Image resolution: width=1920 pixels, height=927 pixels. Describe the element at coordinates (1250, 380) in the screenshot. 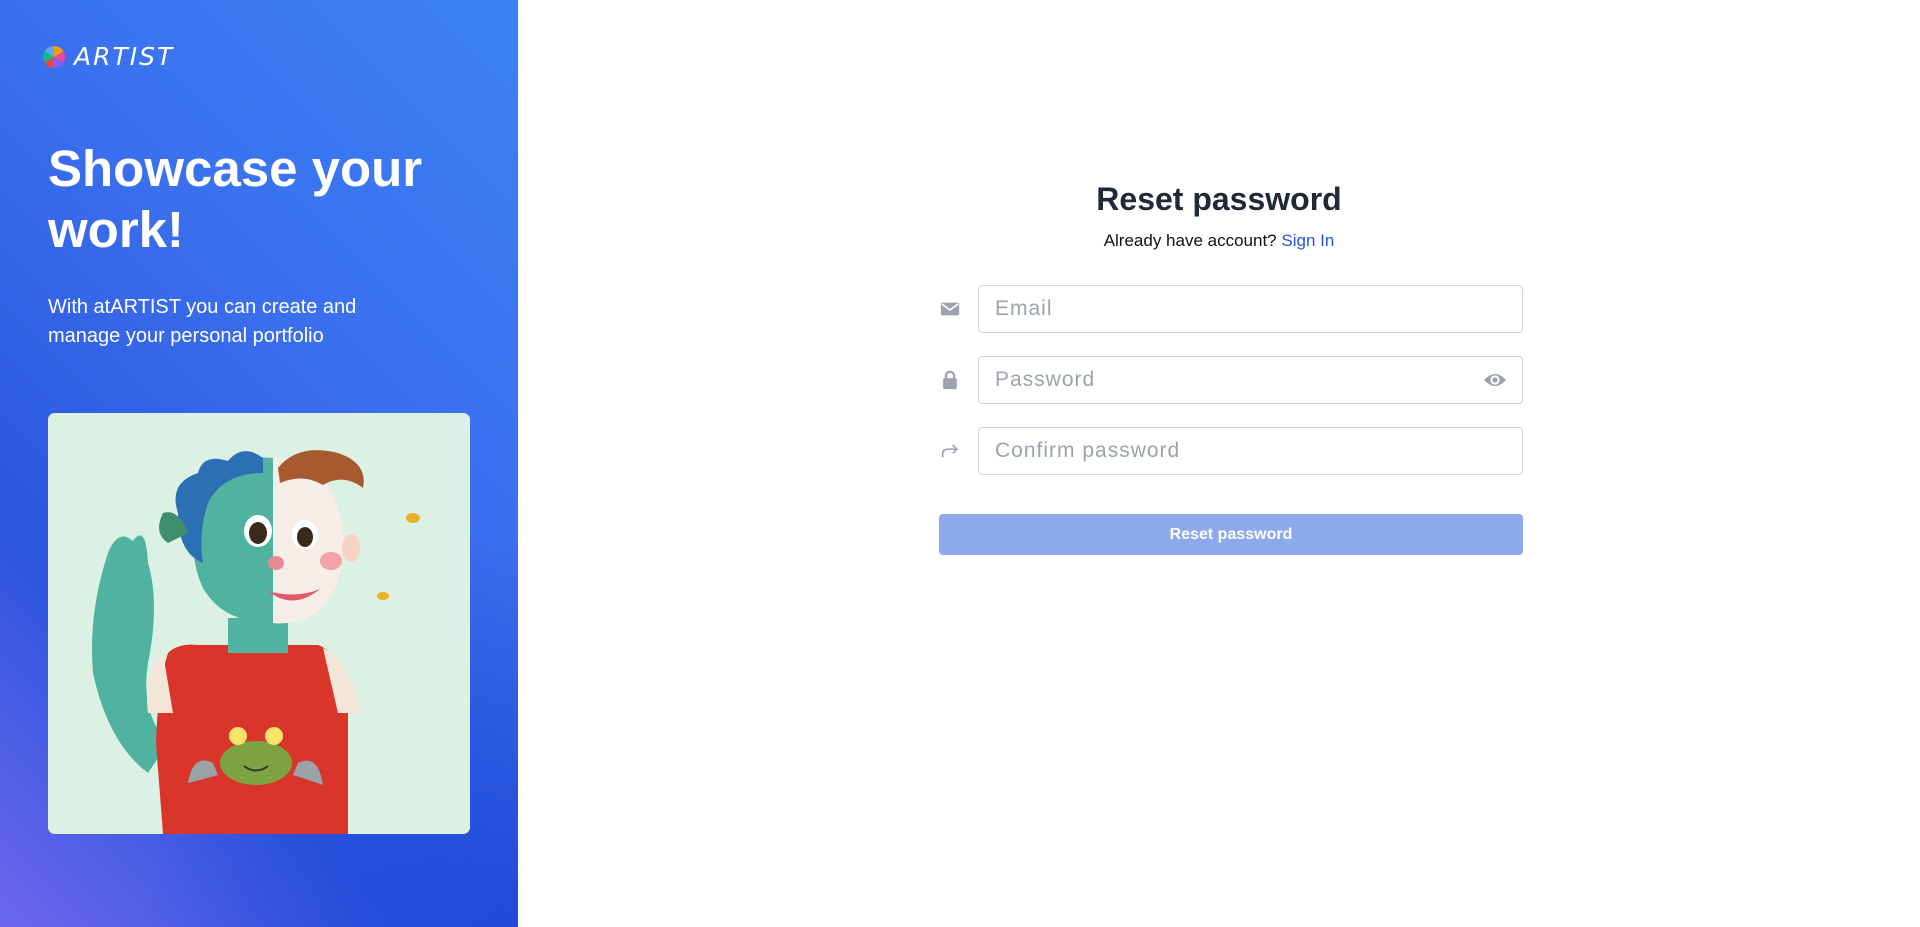

I see `password-field` at that location.